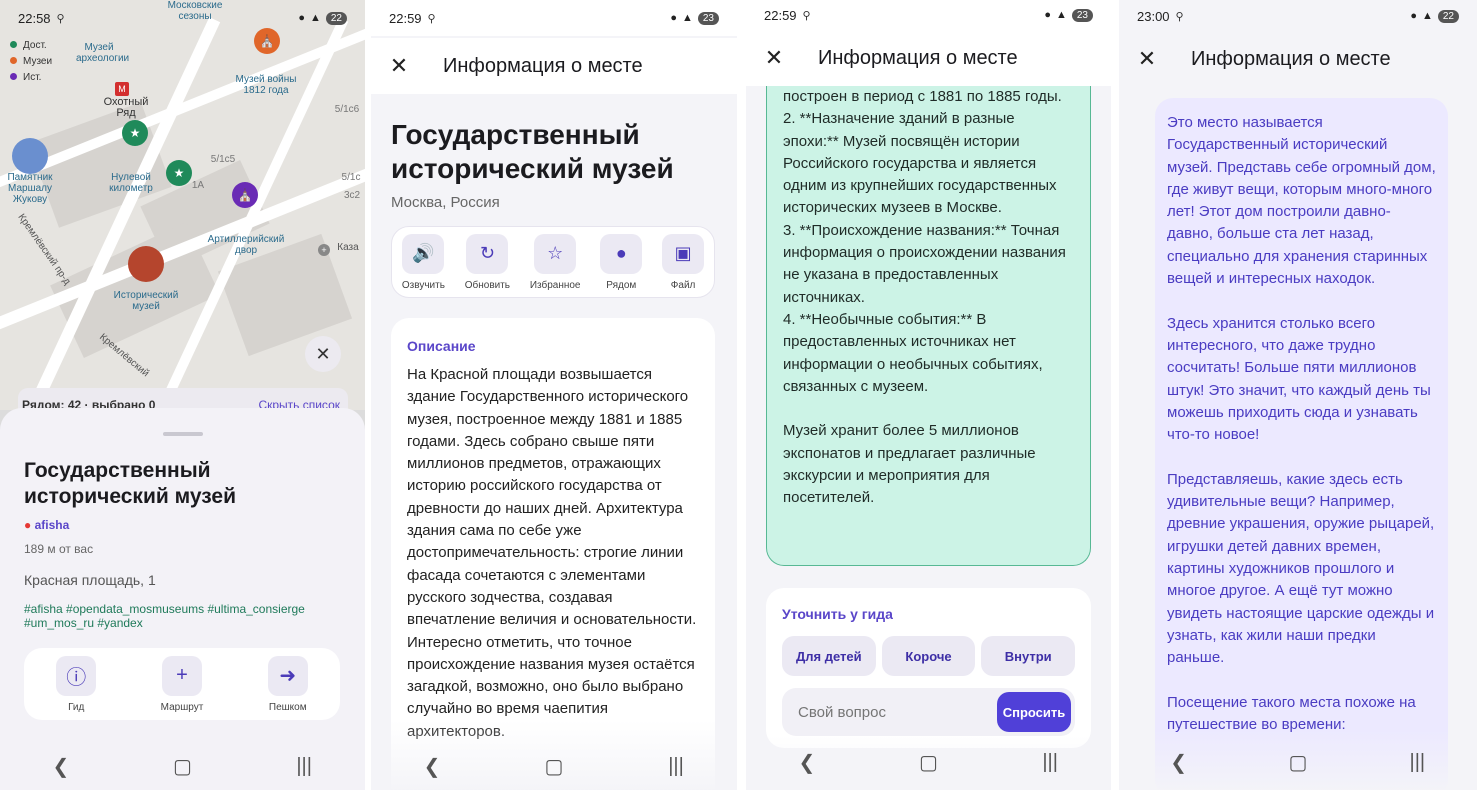 This screenshot has height=790, width=1477. I want to click on walk-button: ➜ Пешком, so click(287, 684).